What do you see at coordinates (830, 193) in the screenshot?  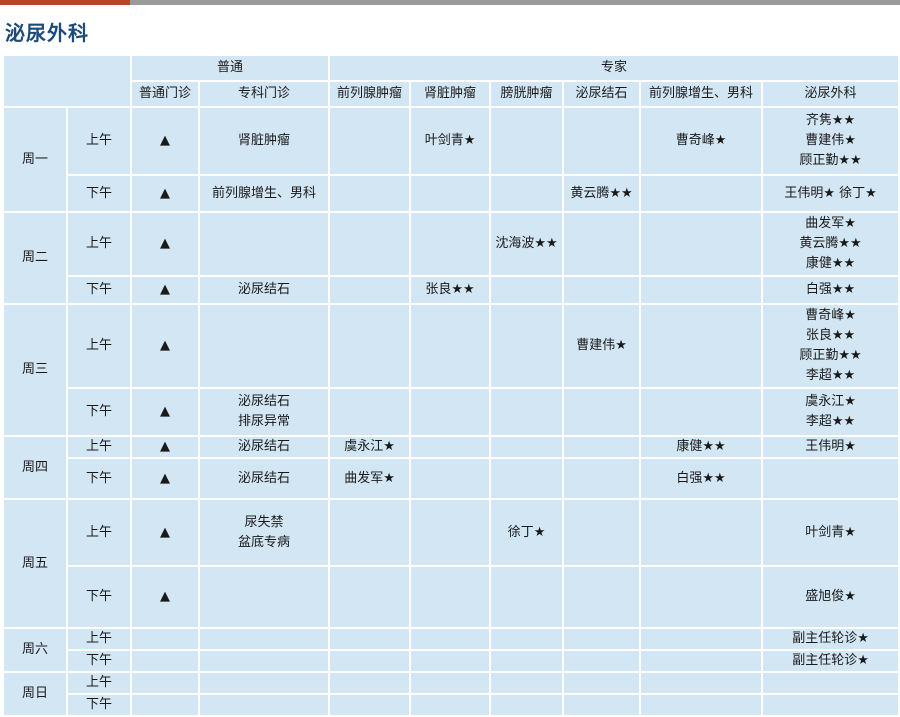 I see `urology-cell: 王伟明★ 徐丁★` at bounding box center [830, 193].